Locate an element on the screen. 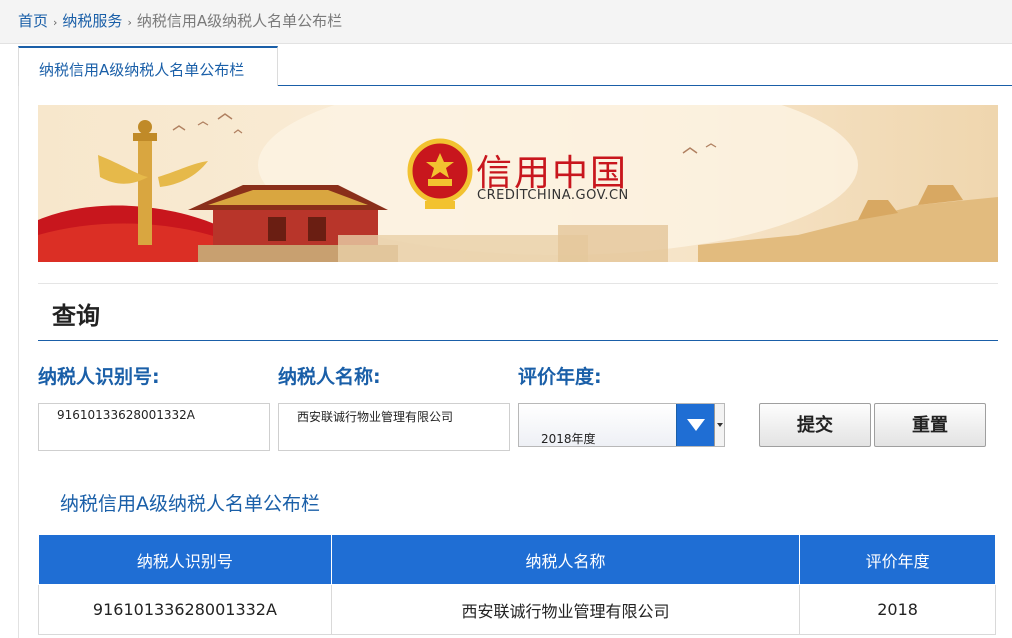  tab-a-level-list: 纳税信用A级纳税人名单公布栏 is located at coordinates (148, 66).